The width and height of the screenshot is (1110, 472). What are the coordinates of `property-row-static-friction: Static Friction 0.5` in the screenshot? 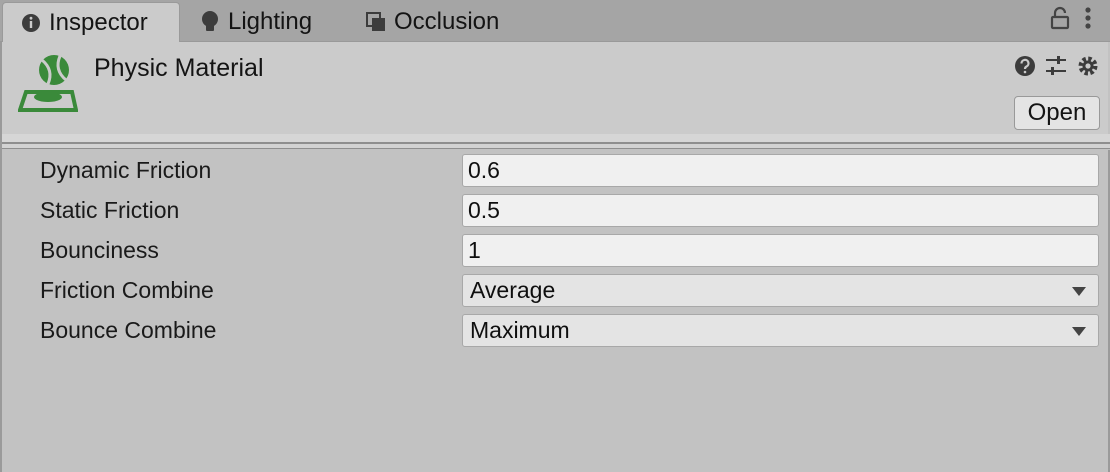 It's located at (555, 210).